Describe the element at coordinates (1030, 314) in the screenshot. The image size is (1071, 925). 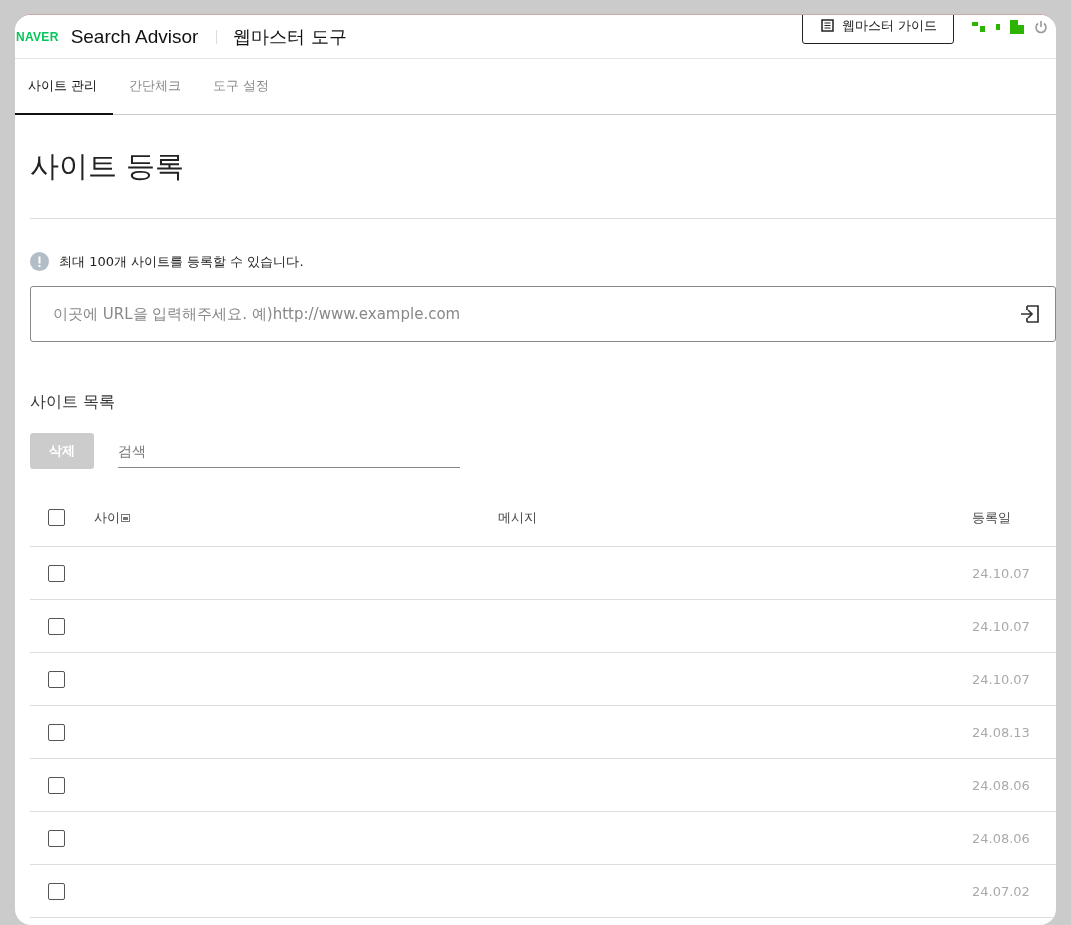
I see `submit-icon` at that location.